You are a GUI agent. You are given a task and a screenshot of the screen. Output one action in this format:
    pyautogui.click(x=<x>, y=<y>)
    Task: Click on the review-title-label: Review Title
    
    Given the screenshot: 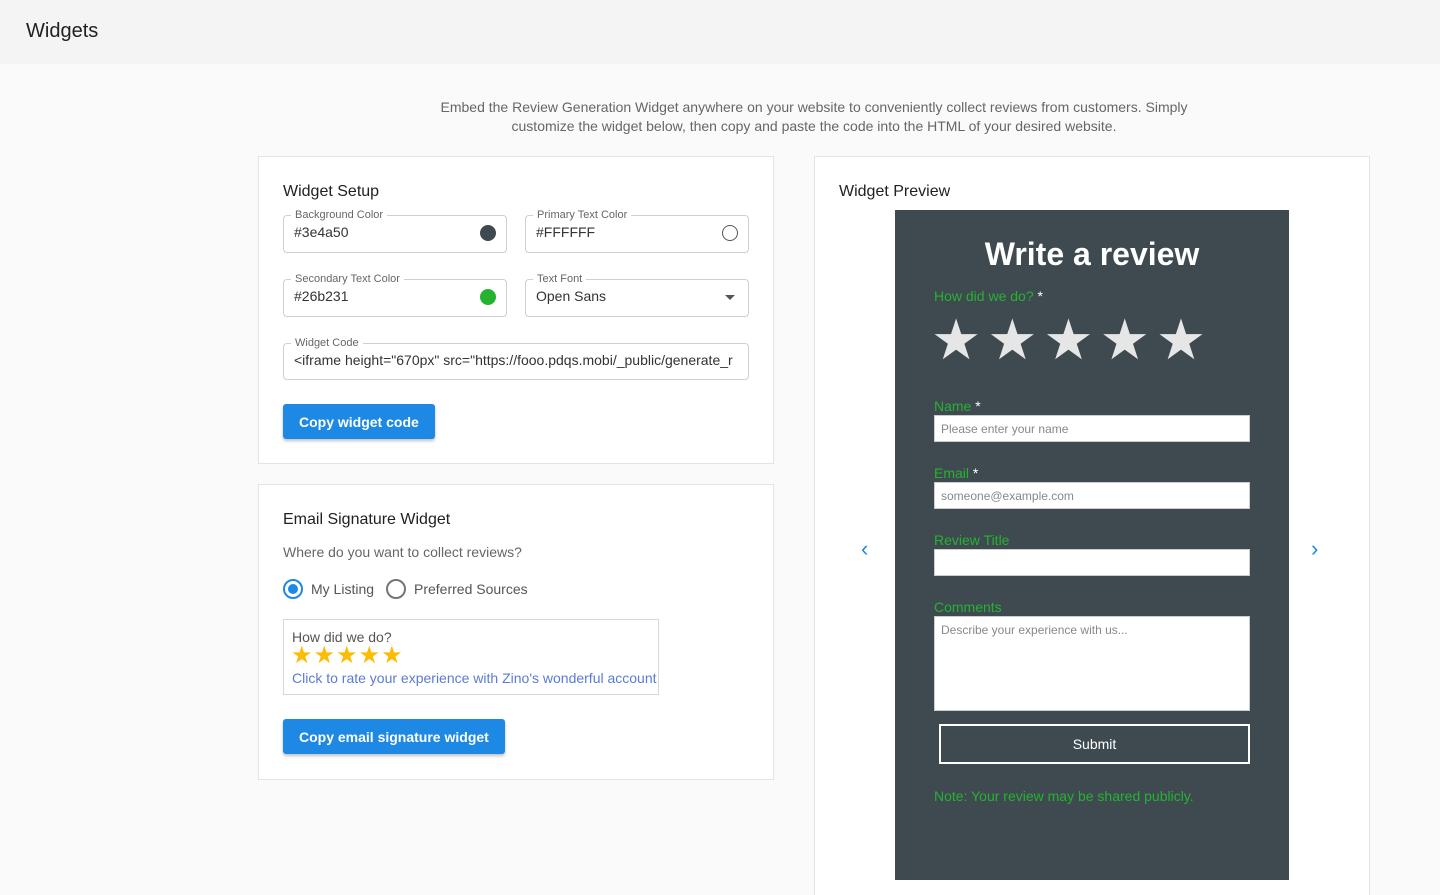 What is the action you would take?
    pyautogui.click(x=972, y=540)
    